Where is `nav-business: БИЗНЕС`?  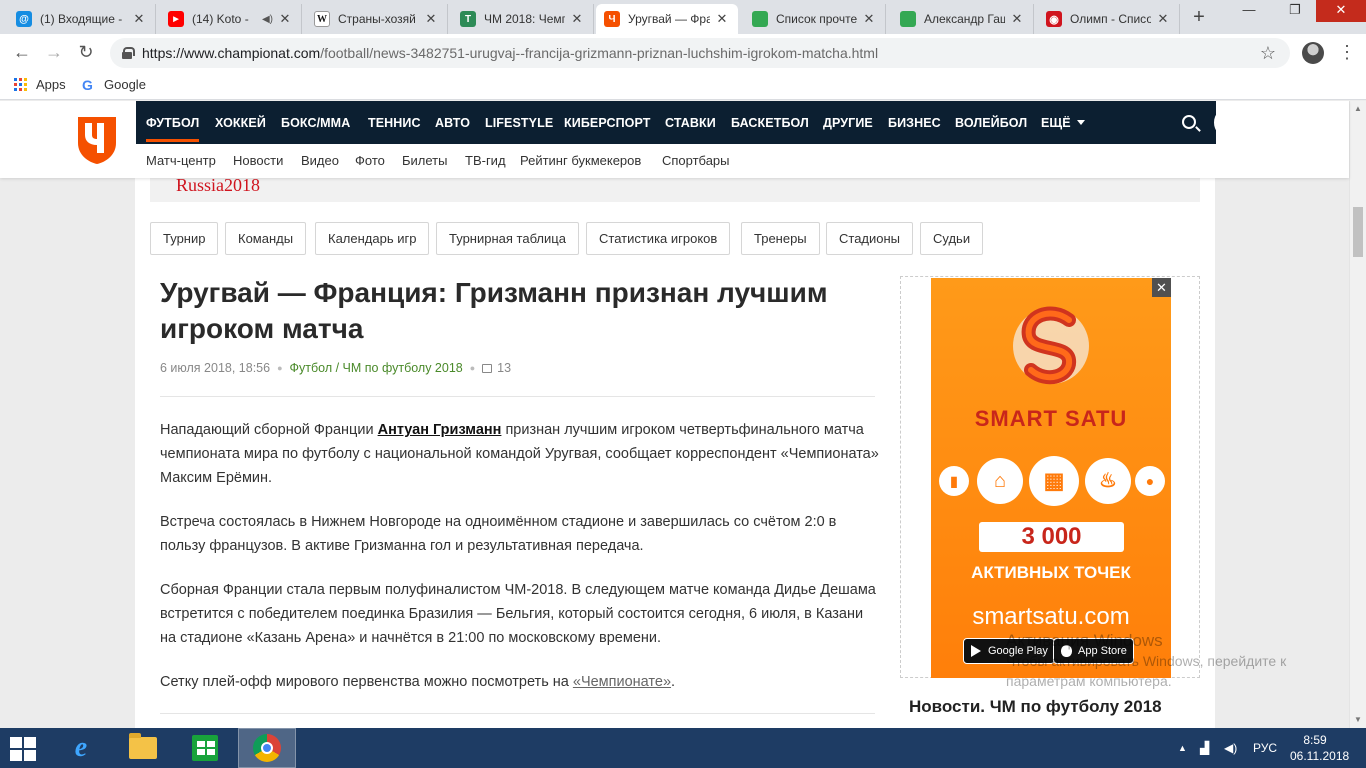
nav-business: БИЗНЕС is located at coordinates (914, 123).